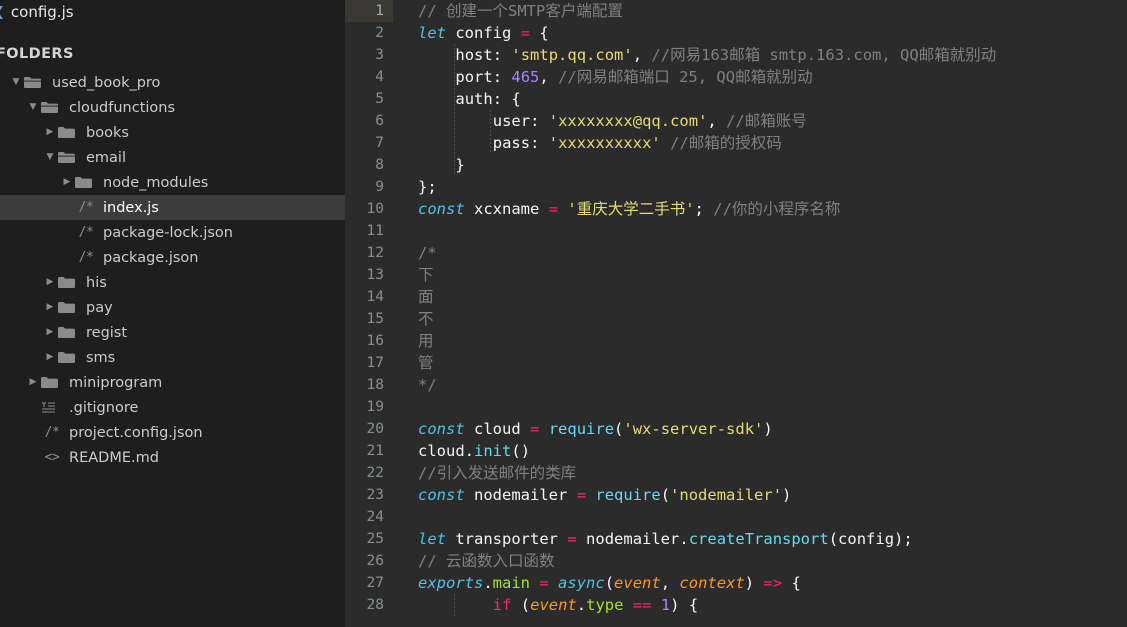 The image size is (1127, 627). Describe the element at coordinates (375, 539) in the screenshot. I see `line-number: 25` at that location.